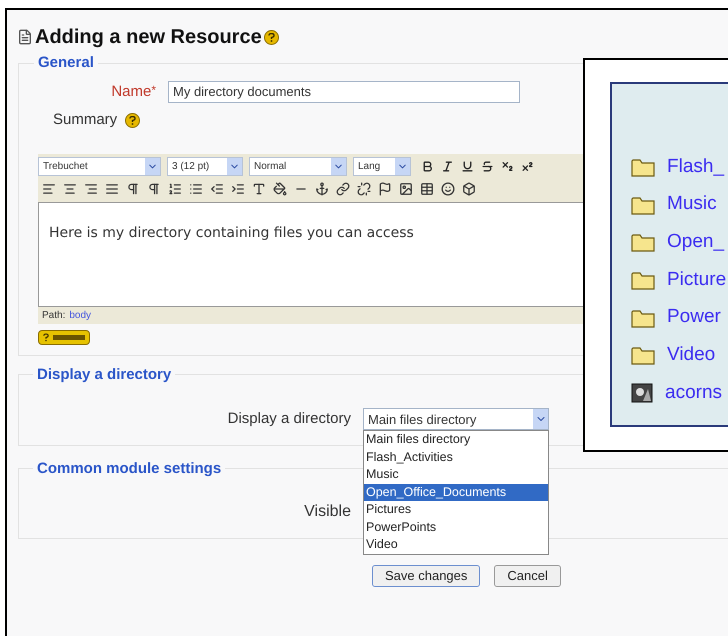 The width and height of the screenshot is (728, 636). What do you see at coordinates (695, 242) in the screenshot?
I see `file-link: Open_` at bounding box center [695, 242].